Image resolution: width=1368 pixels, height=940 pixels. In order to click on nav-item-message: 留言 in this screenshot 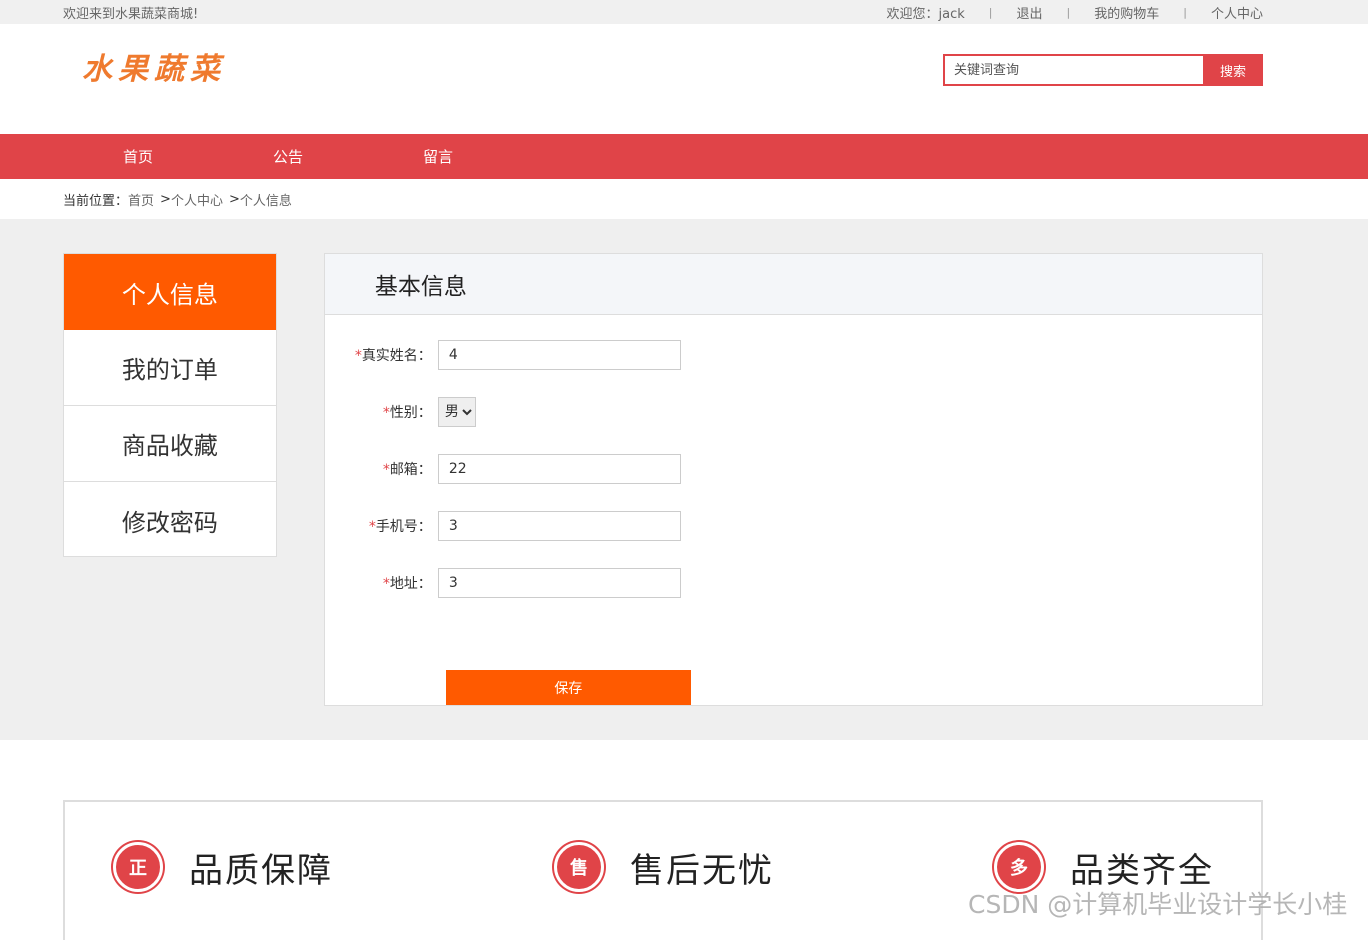, I will do `click(438, 156)`.